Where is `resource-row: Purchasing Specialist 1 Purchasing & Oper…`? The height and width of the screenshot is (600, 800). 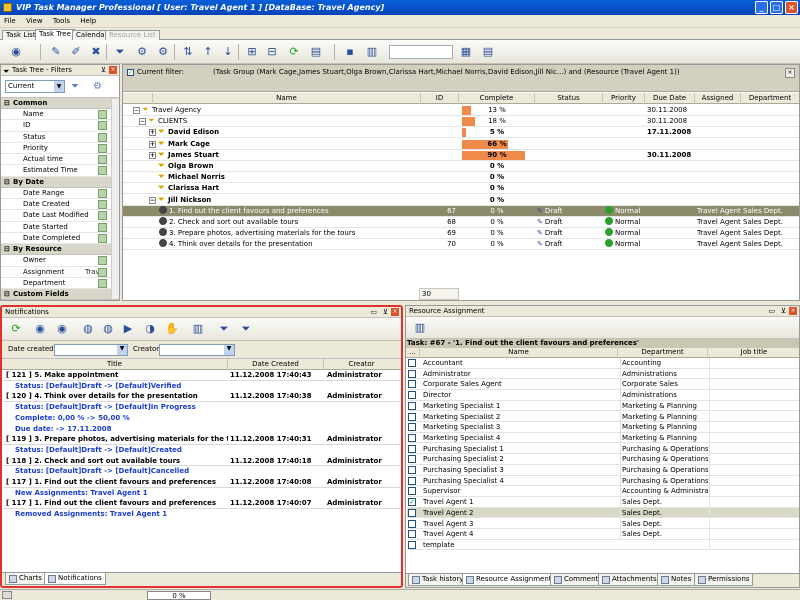 resource-row: Purchasing Specialist 1 Purchasing & Oper… is located at coordinates (603, 449).